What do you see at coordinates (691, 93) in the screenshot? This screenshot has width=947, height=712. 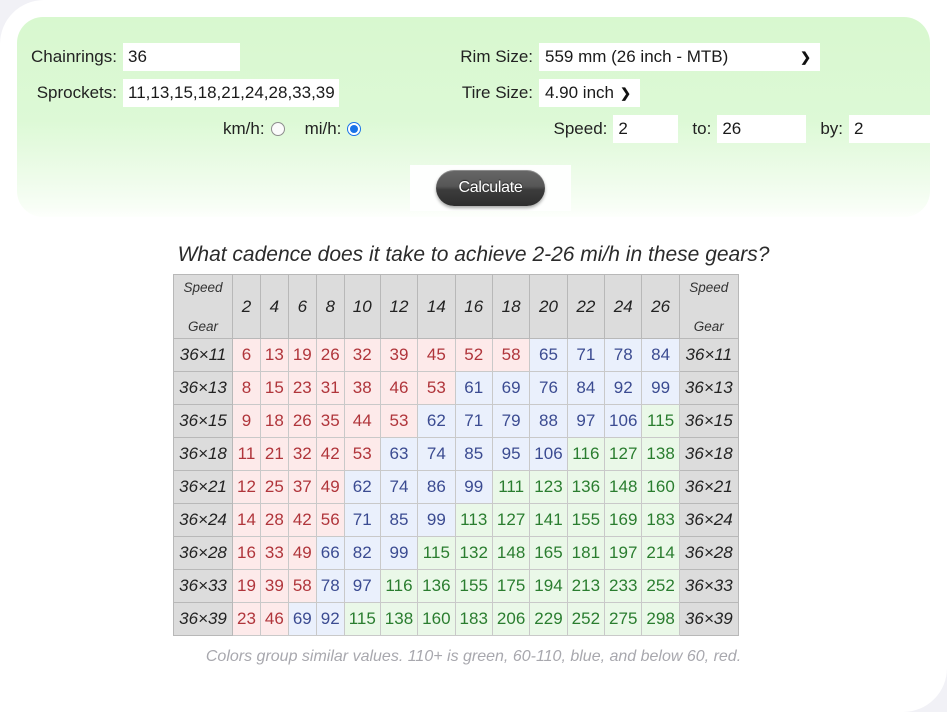 I see `tire-size-group: Tire Size: 4.90 inch ❯` at bounding box center [691, 93].